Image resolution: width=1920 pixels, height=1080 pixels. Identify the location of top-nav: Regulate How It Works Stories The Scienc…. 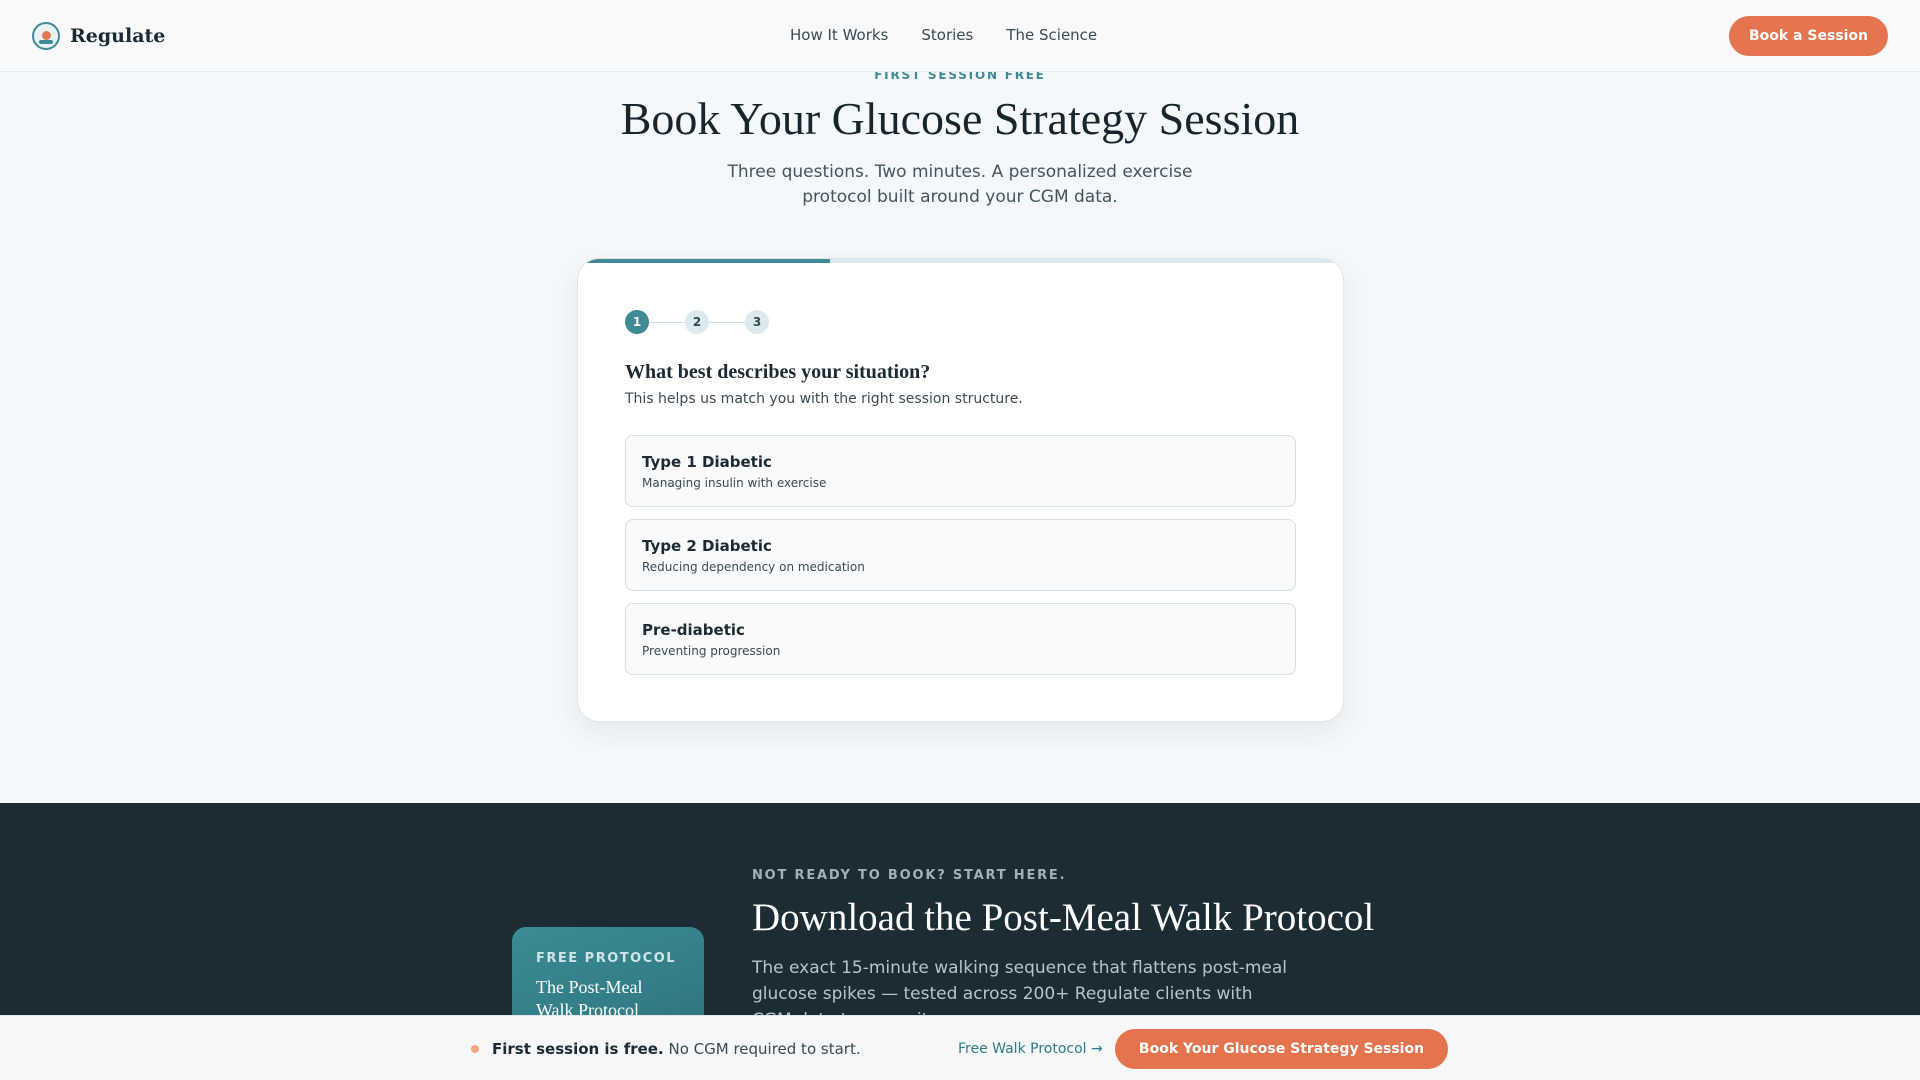
(960, 36).